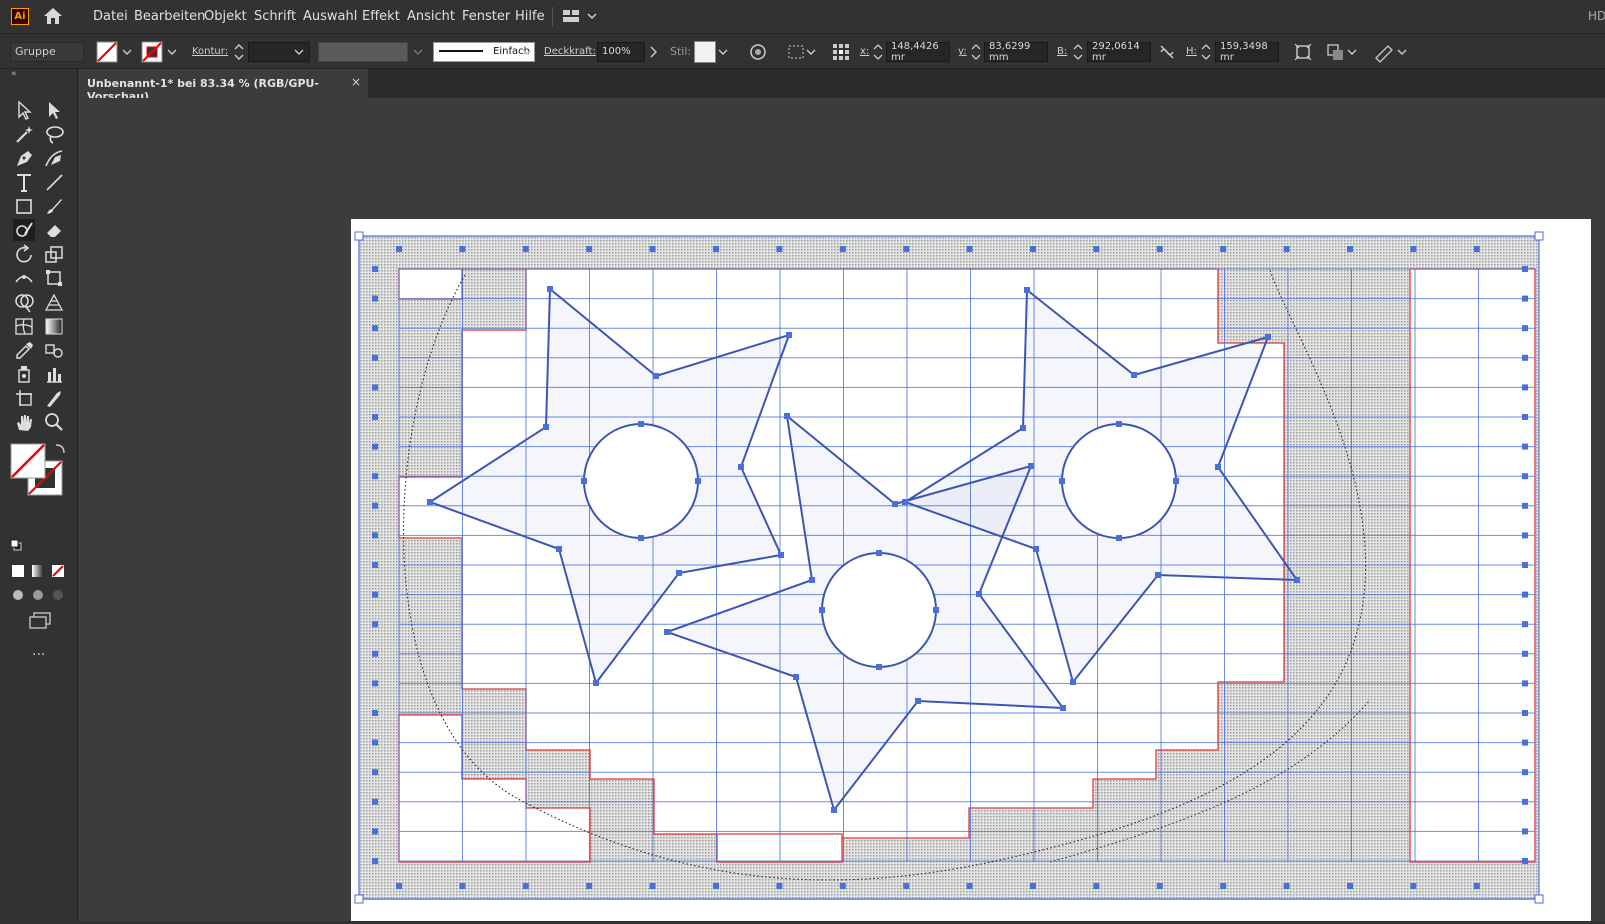 Image resolution: width=1605 pixels, height=924 pixels. What do you see at coordinates (24, 230) in the screenshot?
I see `shaper-icon` at bounding box center [24, 230].